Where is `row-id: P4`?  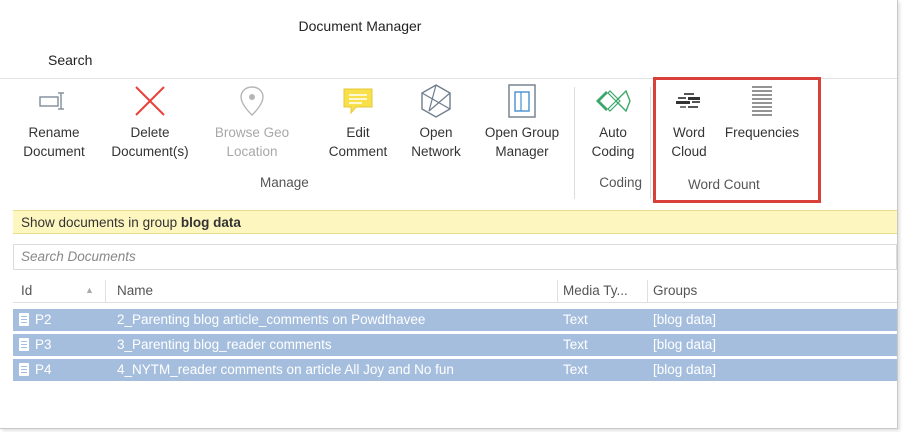 row-id: P4 is located at coordinates (43, 369).